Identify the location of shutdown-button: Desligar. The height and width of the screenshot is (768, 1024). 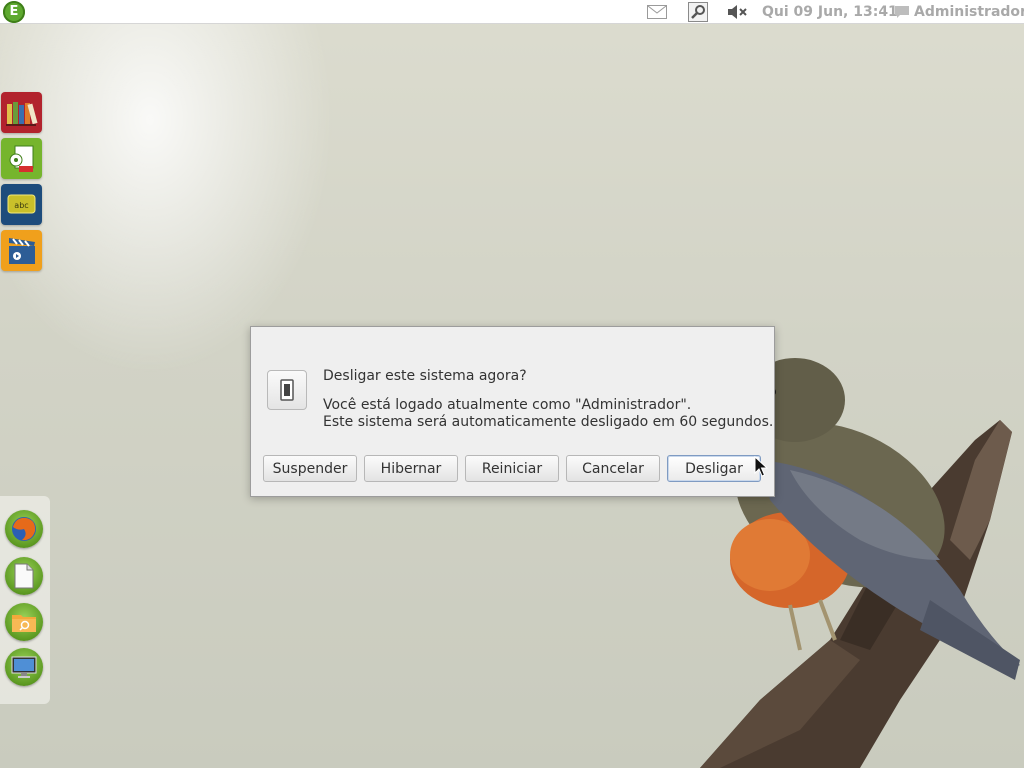
(714, 468).